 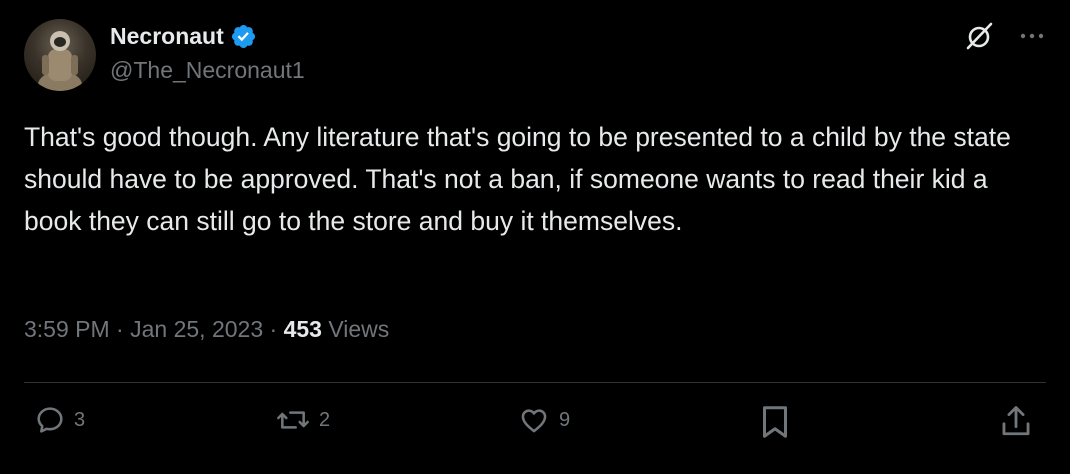 I want to click on reply-icon, so click(x=50, y=420).